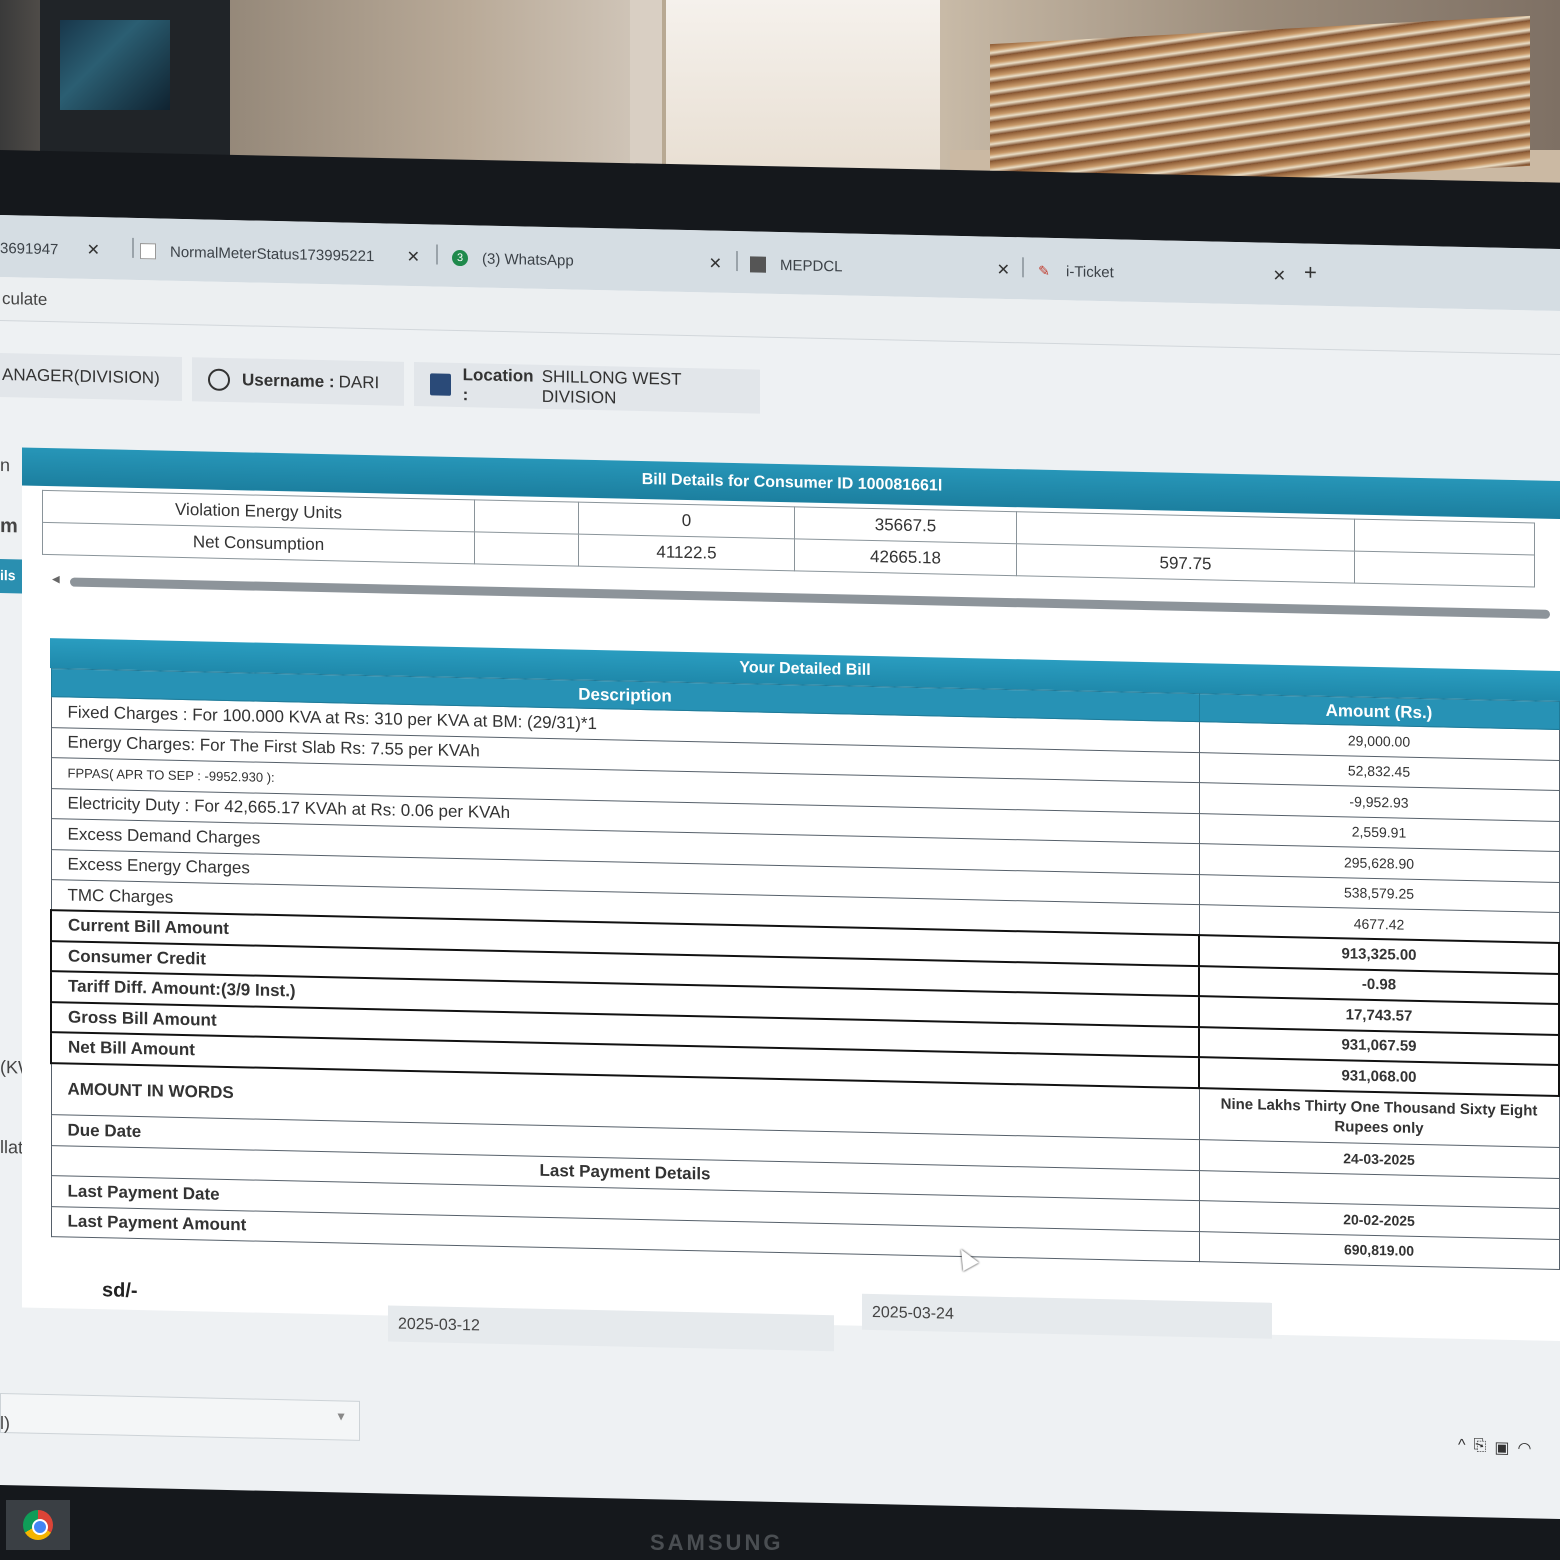 The image size is (1560, 1560). I want to click on location-pill: Location : SHILLONG WEST DIVISION, so click(587, 388).